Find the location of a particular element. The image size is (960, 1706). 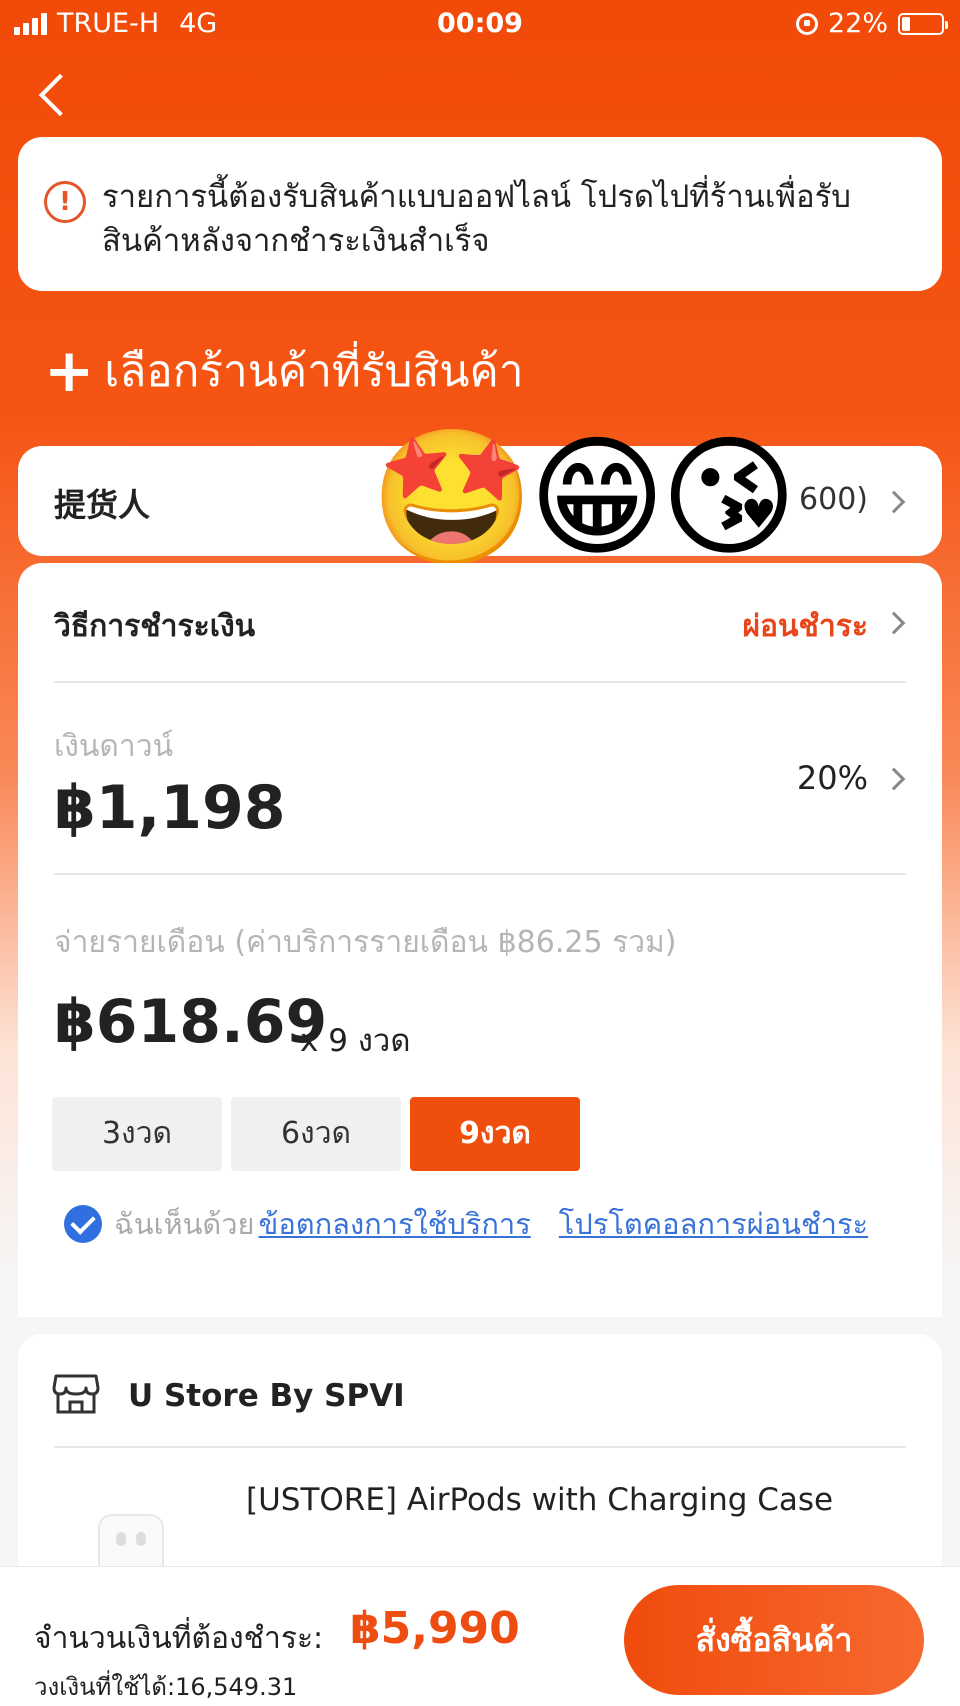

store-name: U Store By SPVI is located at coordinates (266, 1396).